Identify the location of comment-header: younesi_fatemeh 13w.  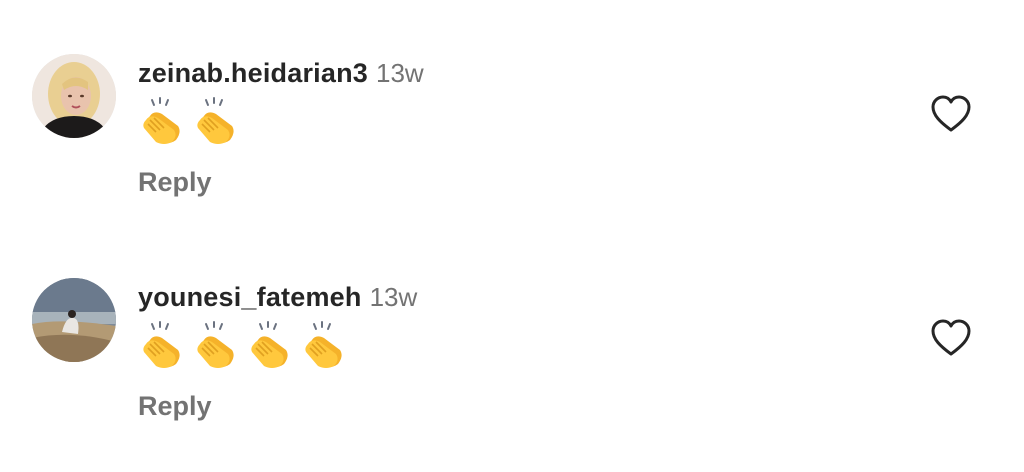
(277, 299).